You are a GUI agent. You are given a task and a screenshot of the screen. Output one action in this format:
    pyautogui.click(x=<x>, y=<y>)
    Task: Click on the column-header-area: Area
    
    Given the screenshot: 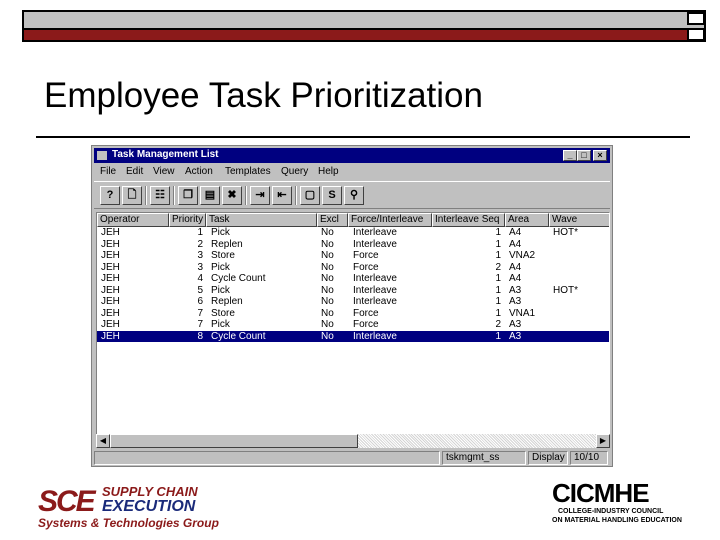 What is the action you would take?
    pyautogui.click(x=527, y=220)
    